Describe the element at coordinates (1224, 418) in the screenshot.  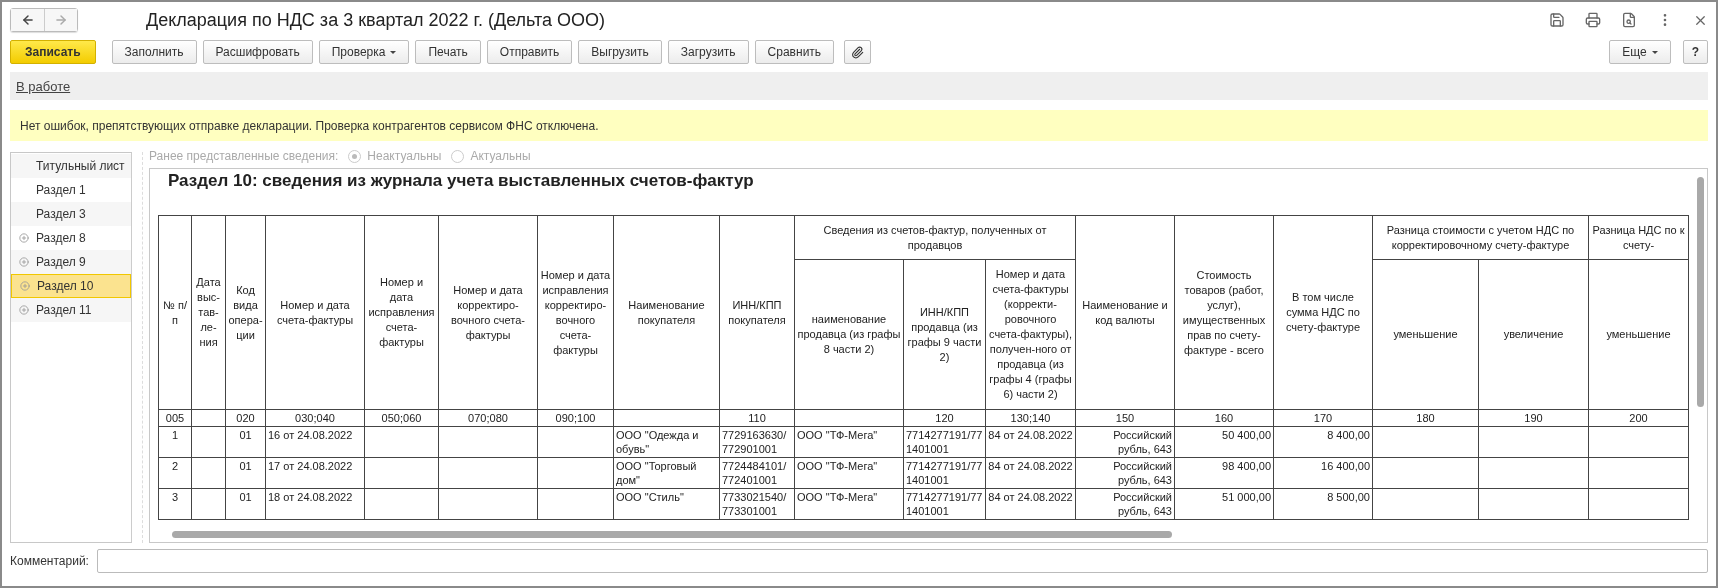
I see `code-cell: 160` at that location.